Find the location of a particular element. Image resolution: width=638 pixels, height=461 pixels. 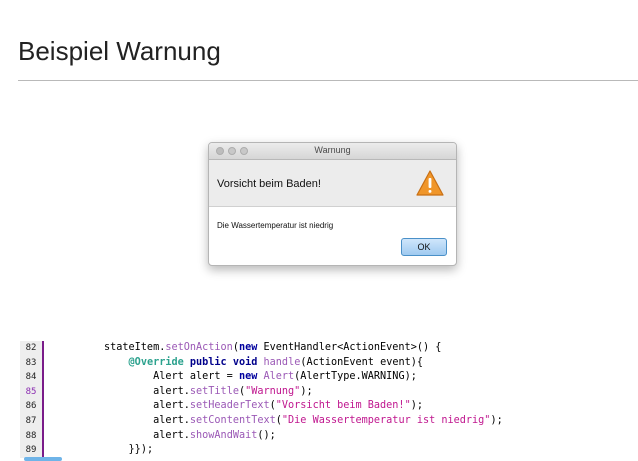

line-number: 83 is located at coordinates (32, 363).